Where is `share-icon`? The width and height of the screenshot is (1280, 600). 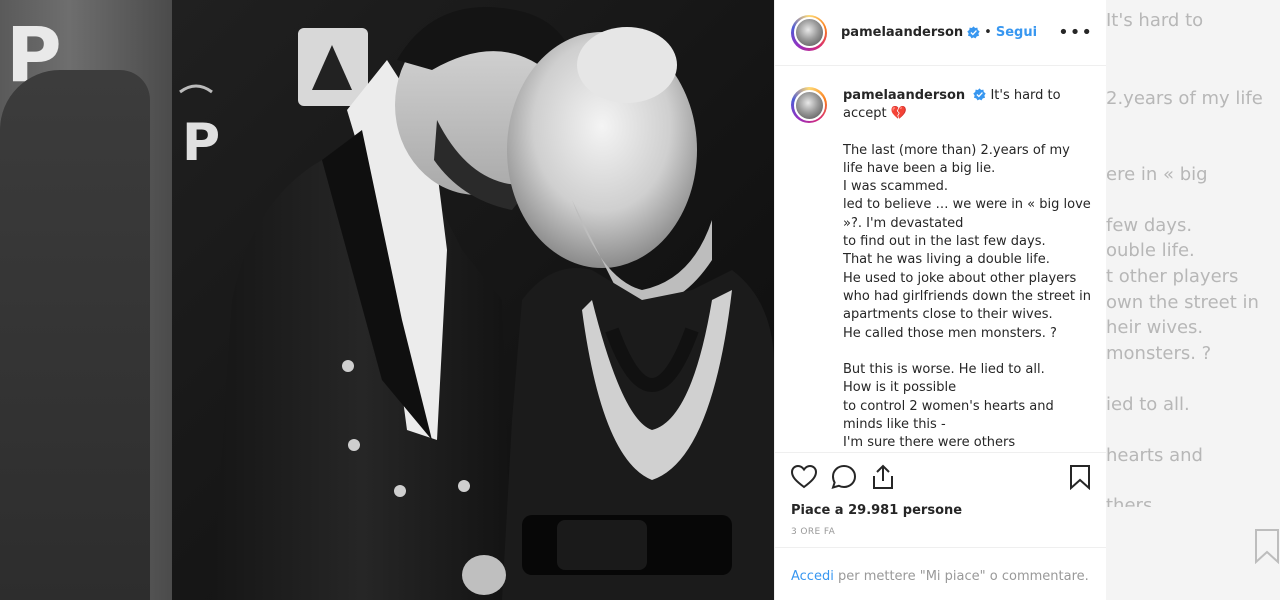 share-icon is located at coordinates (883, 477).